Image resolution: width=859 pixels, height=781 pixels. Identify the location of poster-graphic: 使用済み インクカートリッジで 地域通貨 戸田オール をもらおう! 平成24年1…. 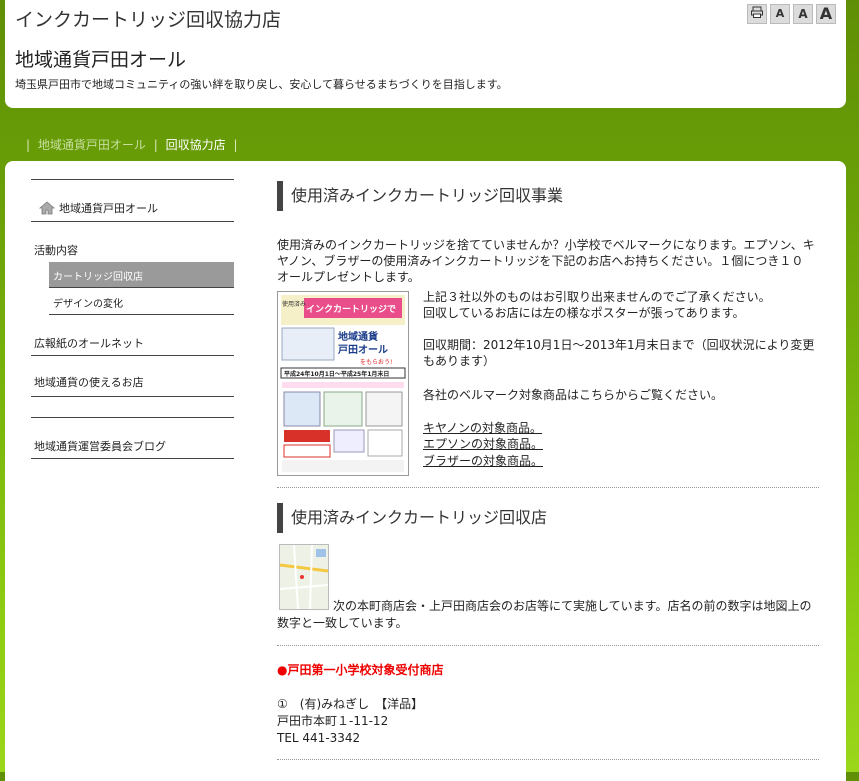
(343, 383).